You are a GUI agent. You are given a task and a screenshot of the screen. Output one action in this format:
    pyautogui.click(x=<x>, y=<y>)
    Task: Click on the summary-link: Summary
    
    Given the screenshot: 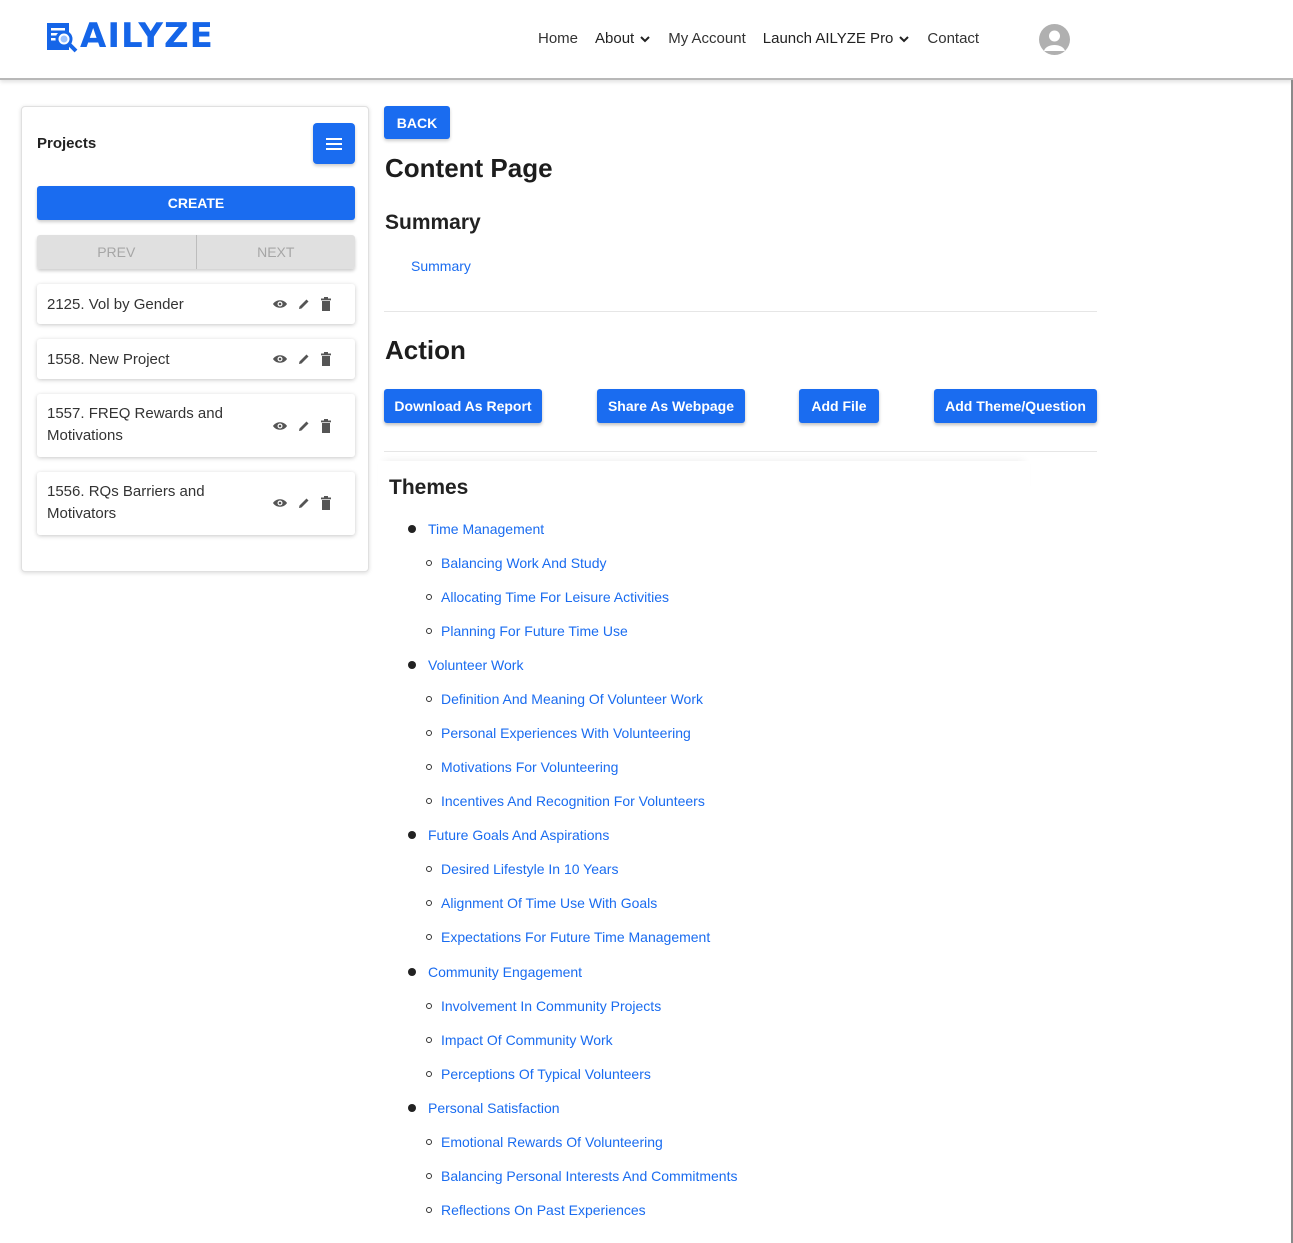 What is the action you would take?
    pyautogui.click(x=441, y=266)
    